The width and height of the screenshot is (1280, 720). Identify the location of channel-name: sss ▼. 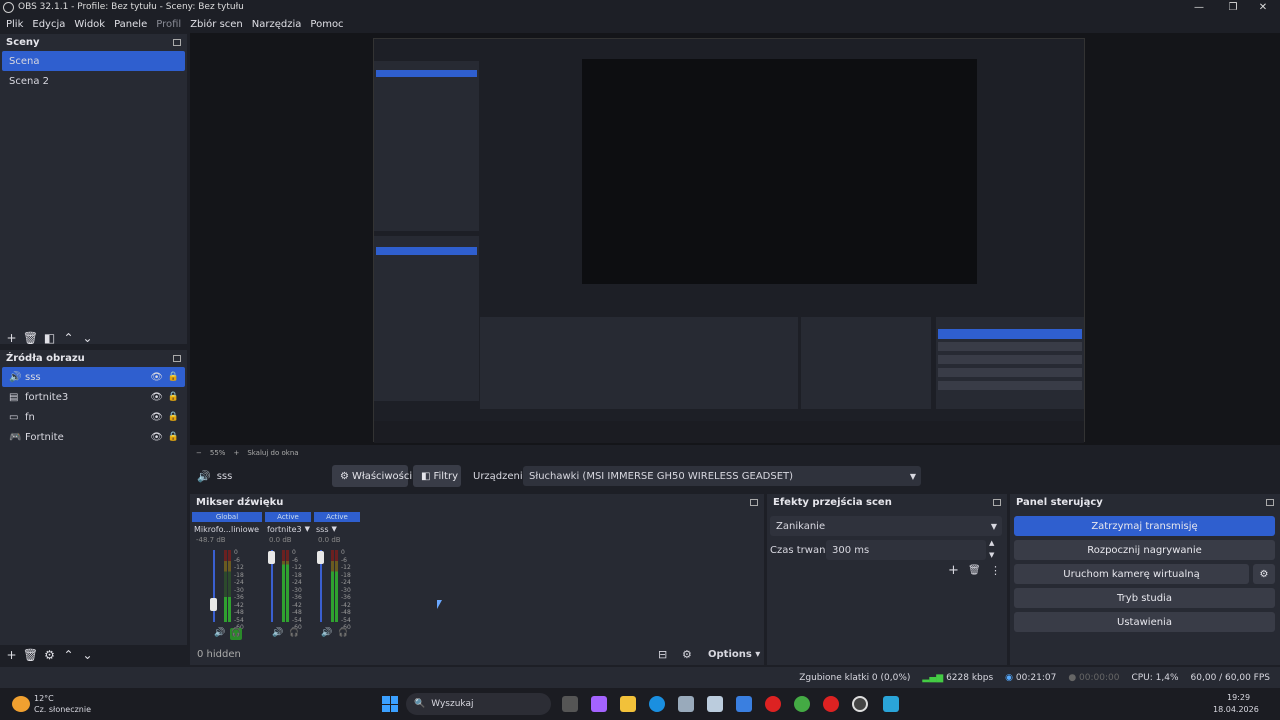
(337, 529).